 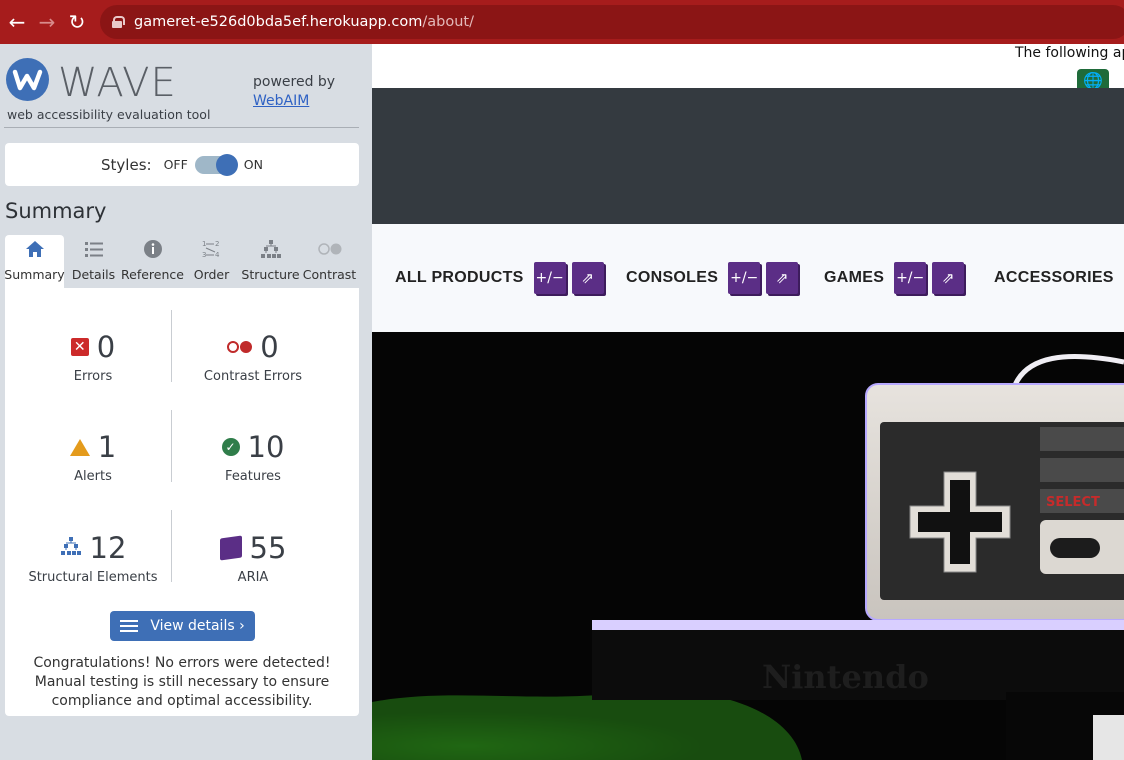 What do you see at coordinates (845, 677) in the screenshot?
I see `svg-text: Nintendo` at bounding box center [845, 677].